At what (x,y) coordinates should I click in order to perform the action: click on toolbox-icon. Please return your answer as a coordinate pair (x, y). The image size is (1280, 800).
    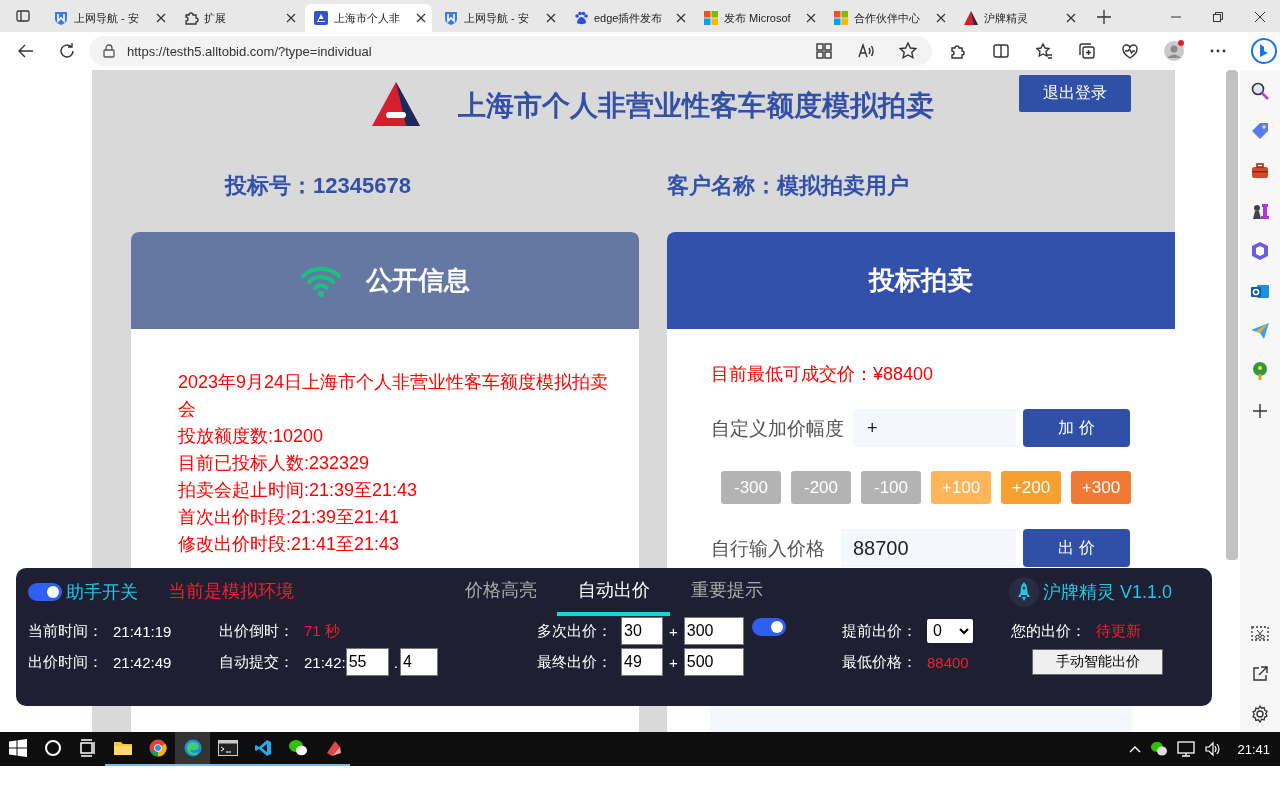
    Looking at the image, I should click on (1260, 171).